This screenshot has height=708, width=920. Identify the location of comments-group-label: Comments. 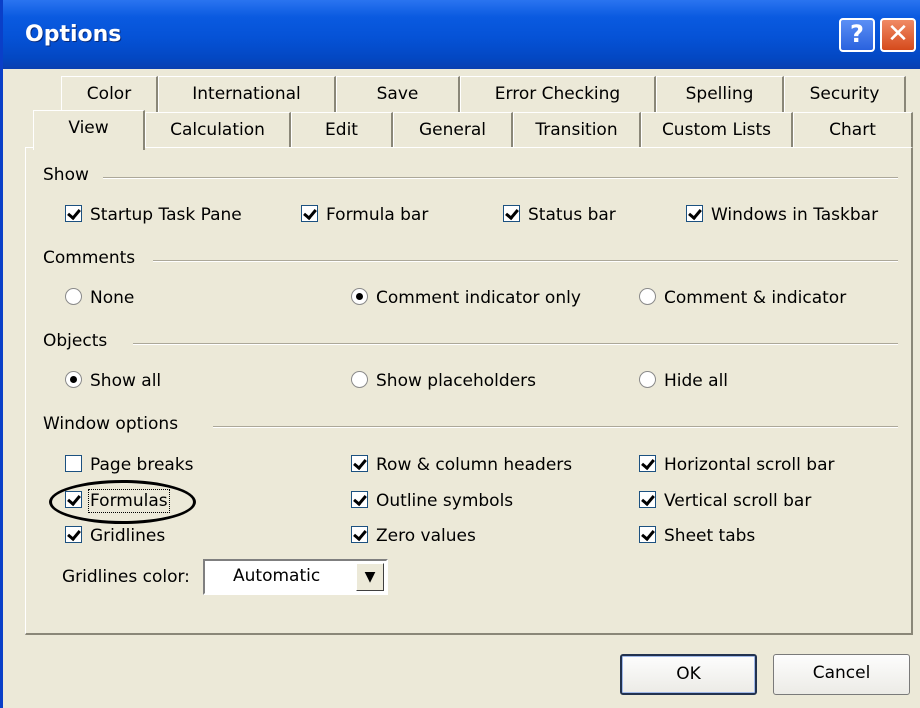
(93, 258).